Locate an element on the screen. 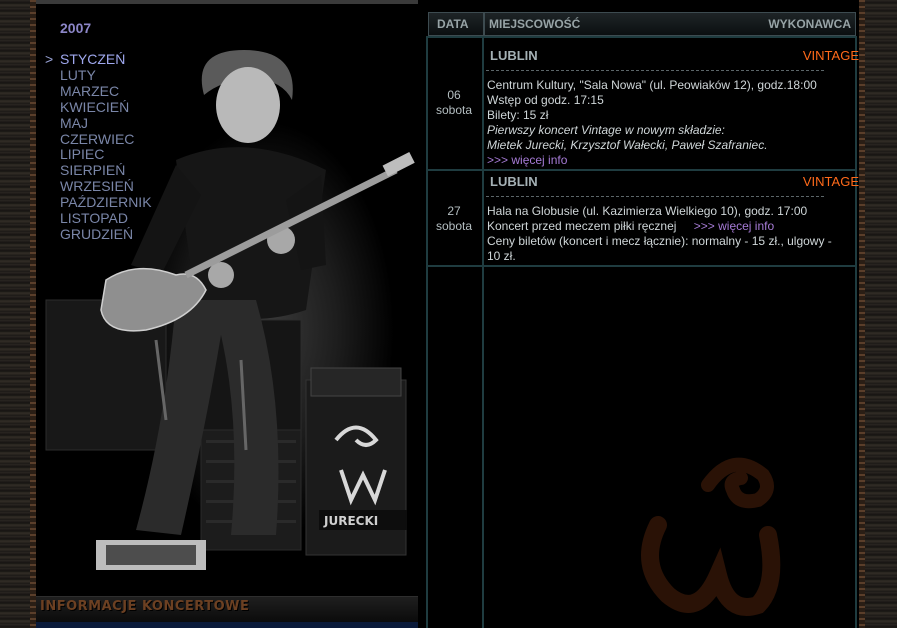 The width and height of the screenshot is (897, 628). panel-top-line is located at coordinates (227, 2).